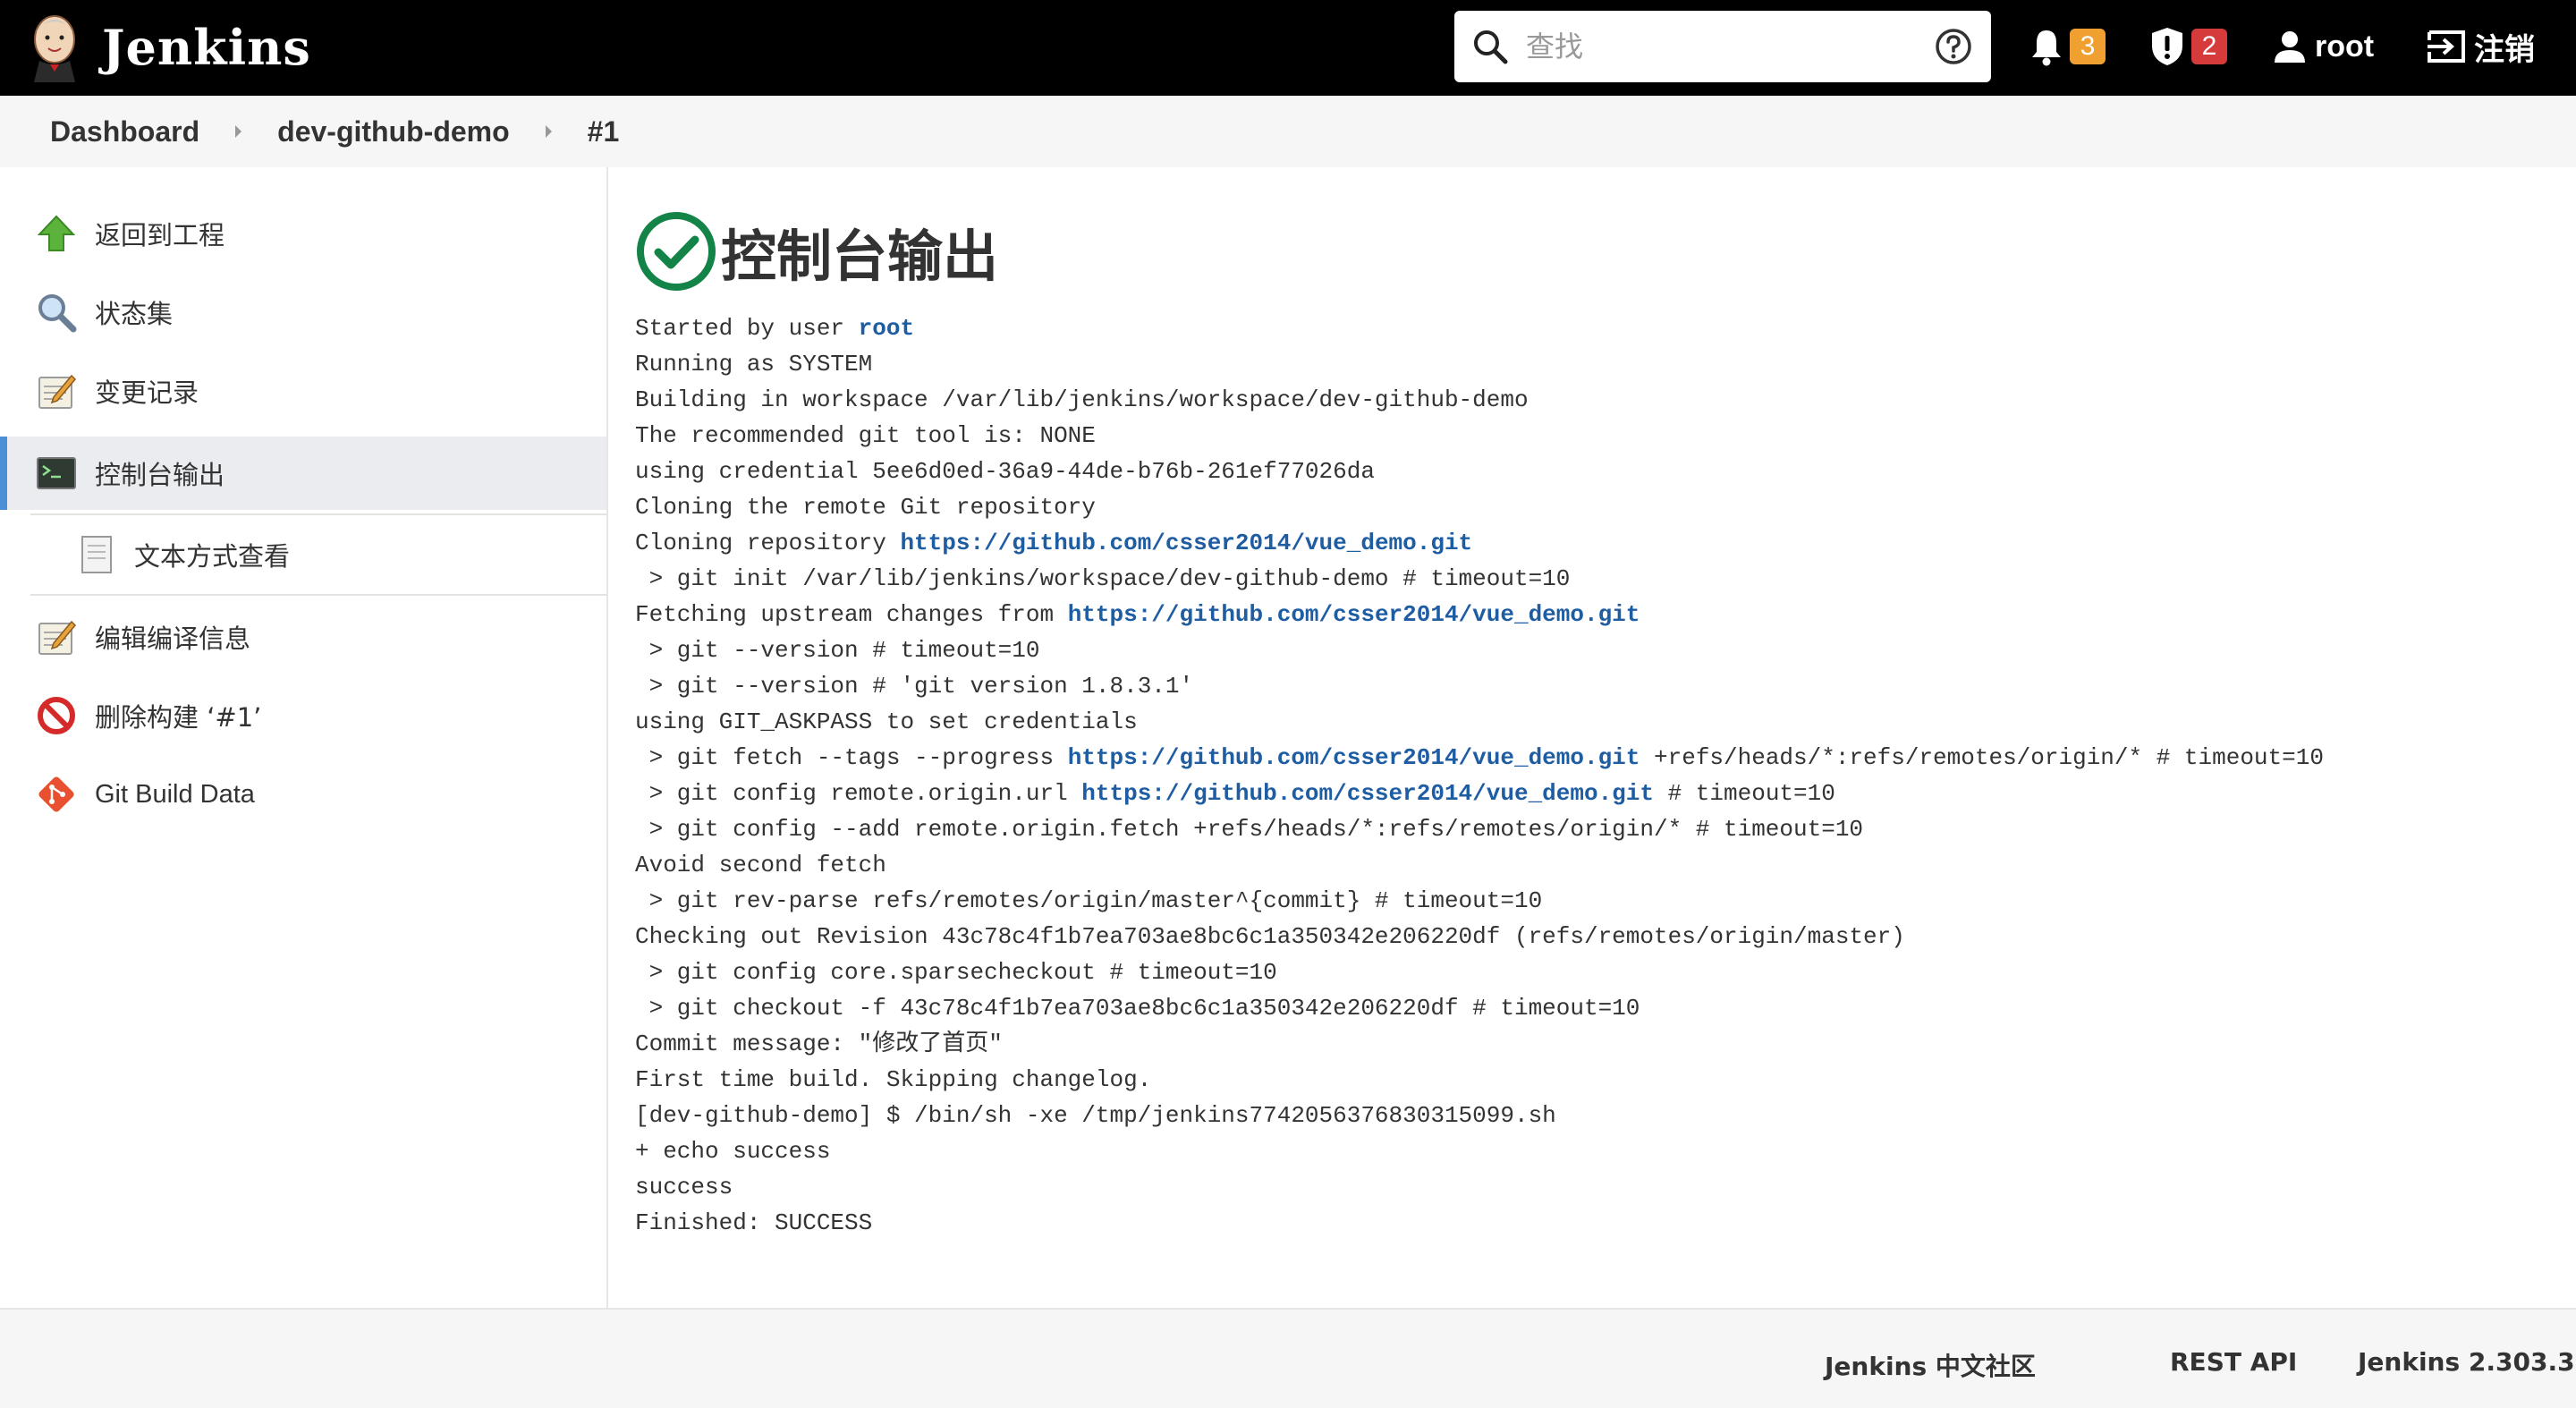 Image resolution: width=2576 pixels, height=1408 pixels. I want to click on console-text: + echo success, so click(733, 1151).